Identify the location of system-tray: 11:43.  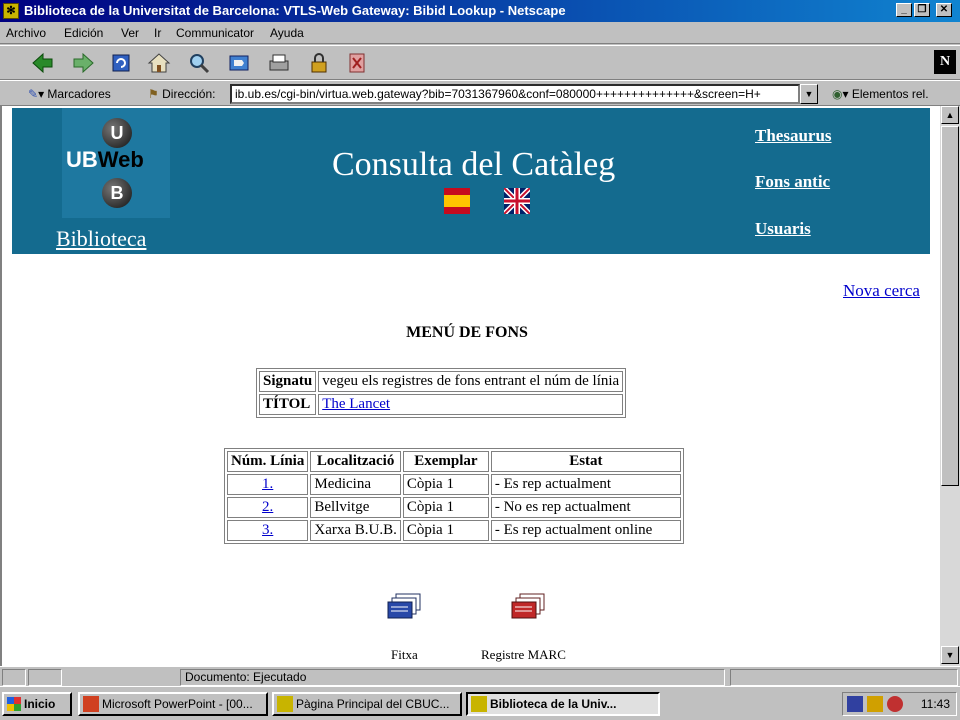
(899, 704).